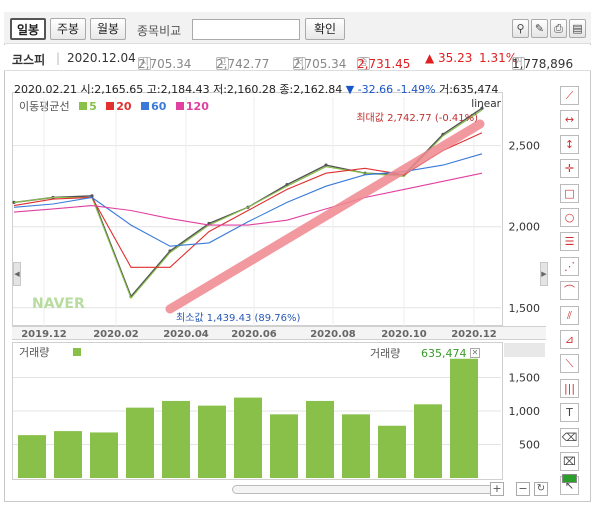 Image resolution: width=607 pixels, height=513 pixels. What do you see at coordinates (384, 64) in the screenshot?
I see `close-value: 2,731.45` at bounding box center [384, 64].